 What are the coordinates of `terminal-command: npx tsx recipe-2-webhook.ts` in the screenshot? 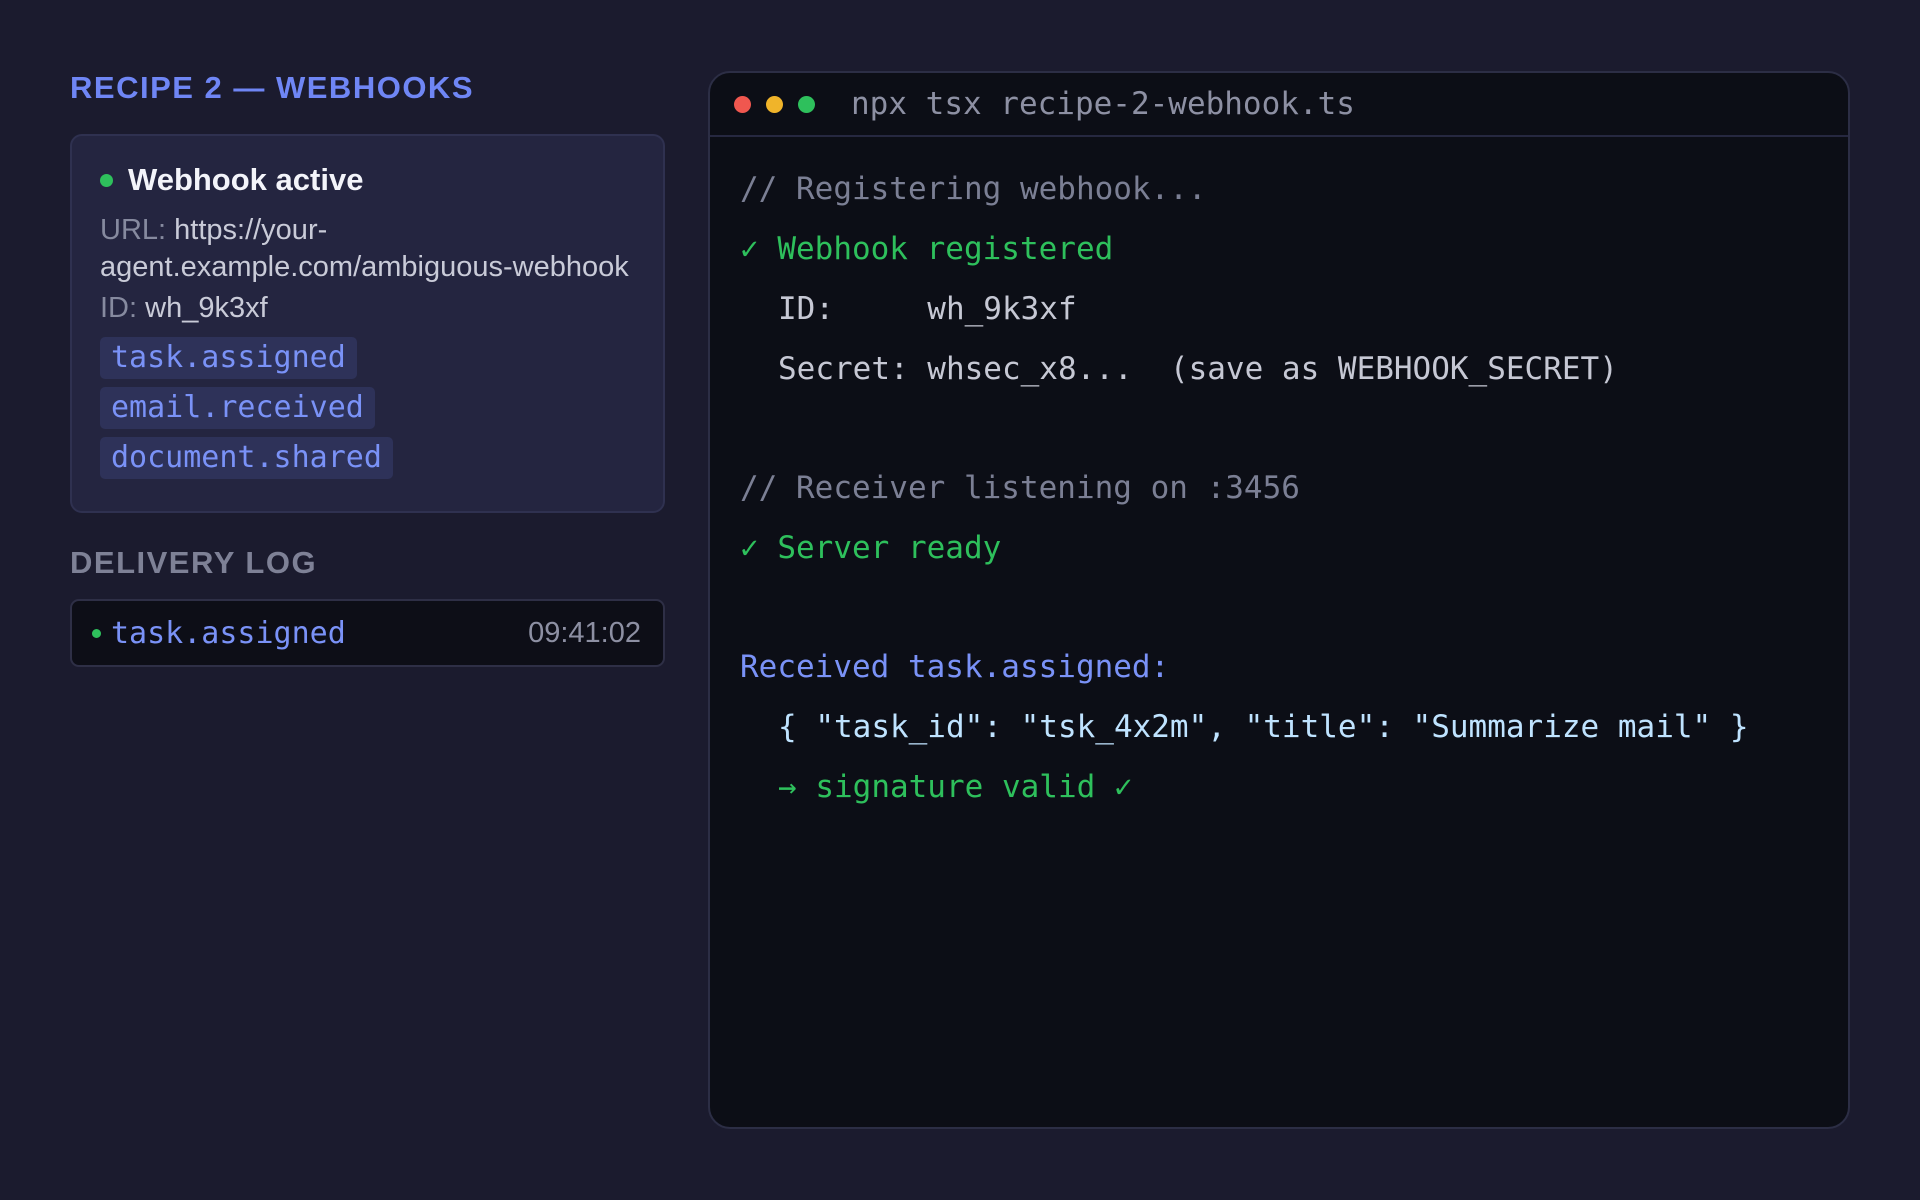 It's located at (1103, 104).